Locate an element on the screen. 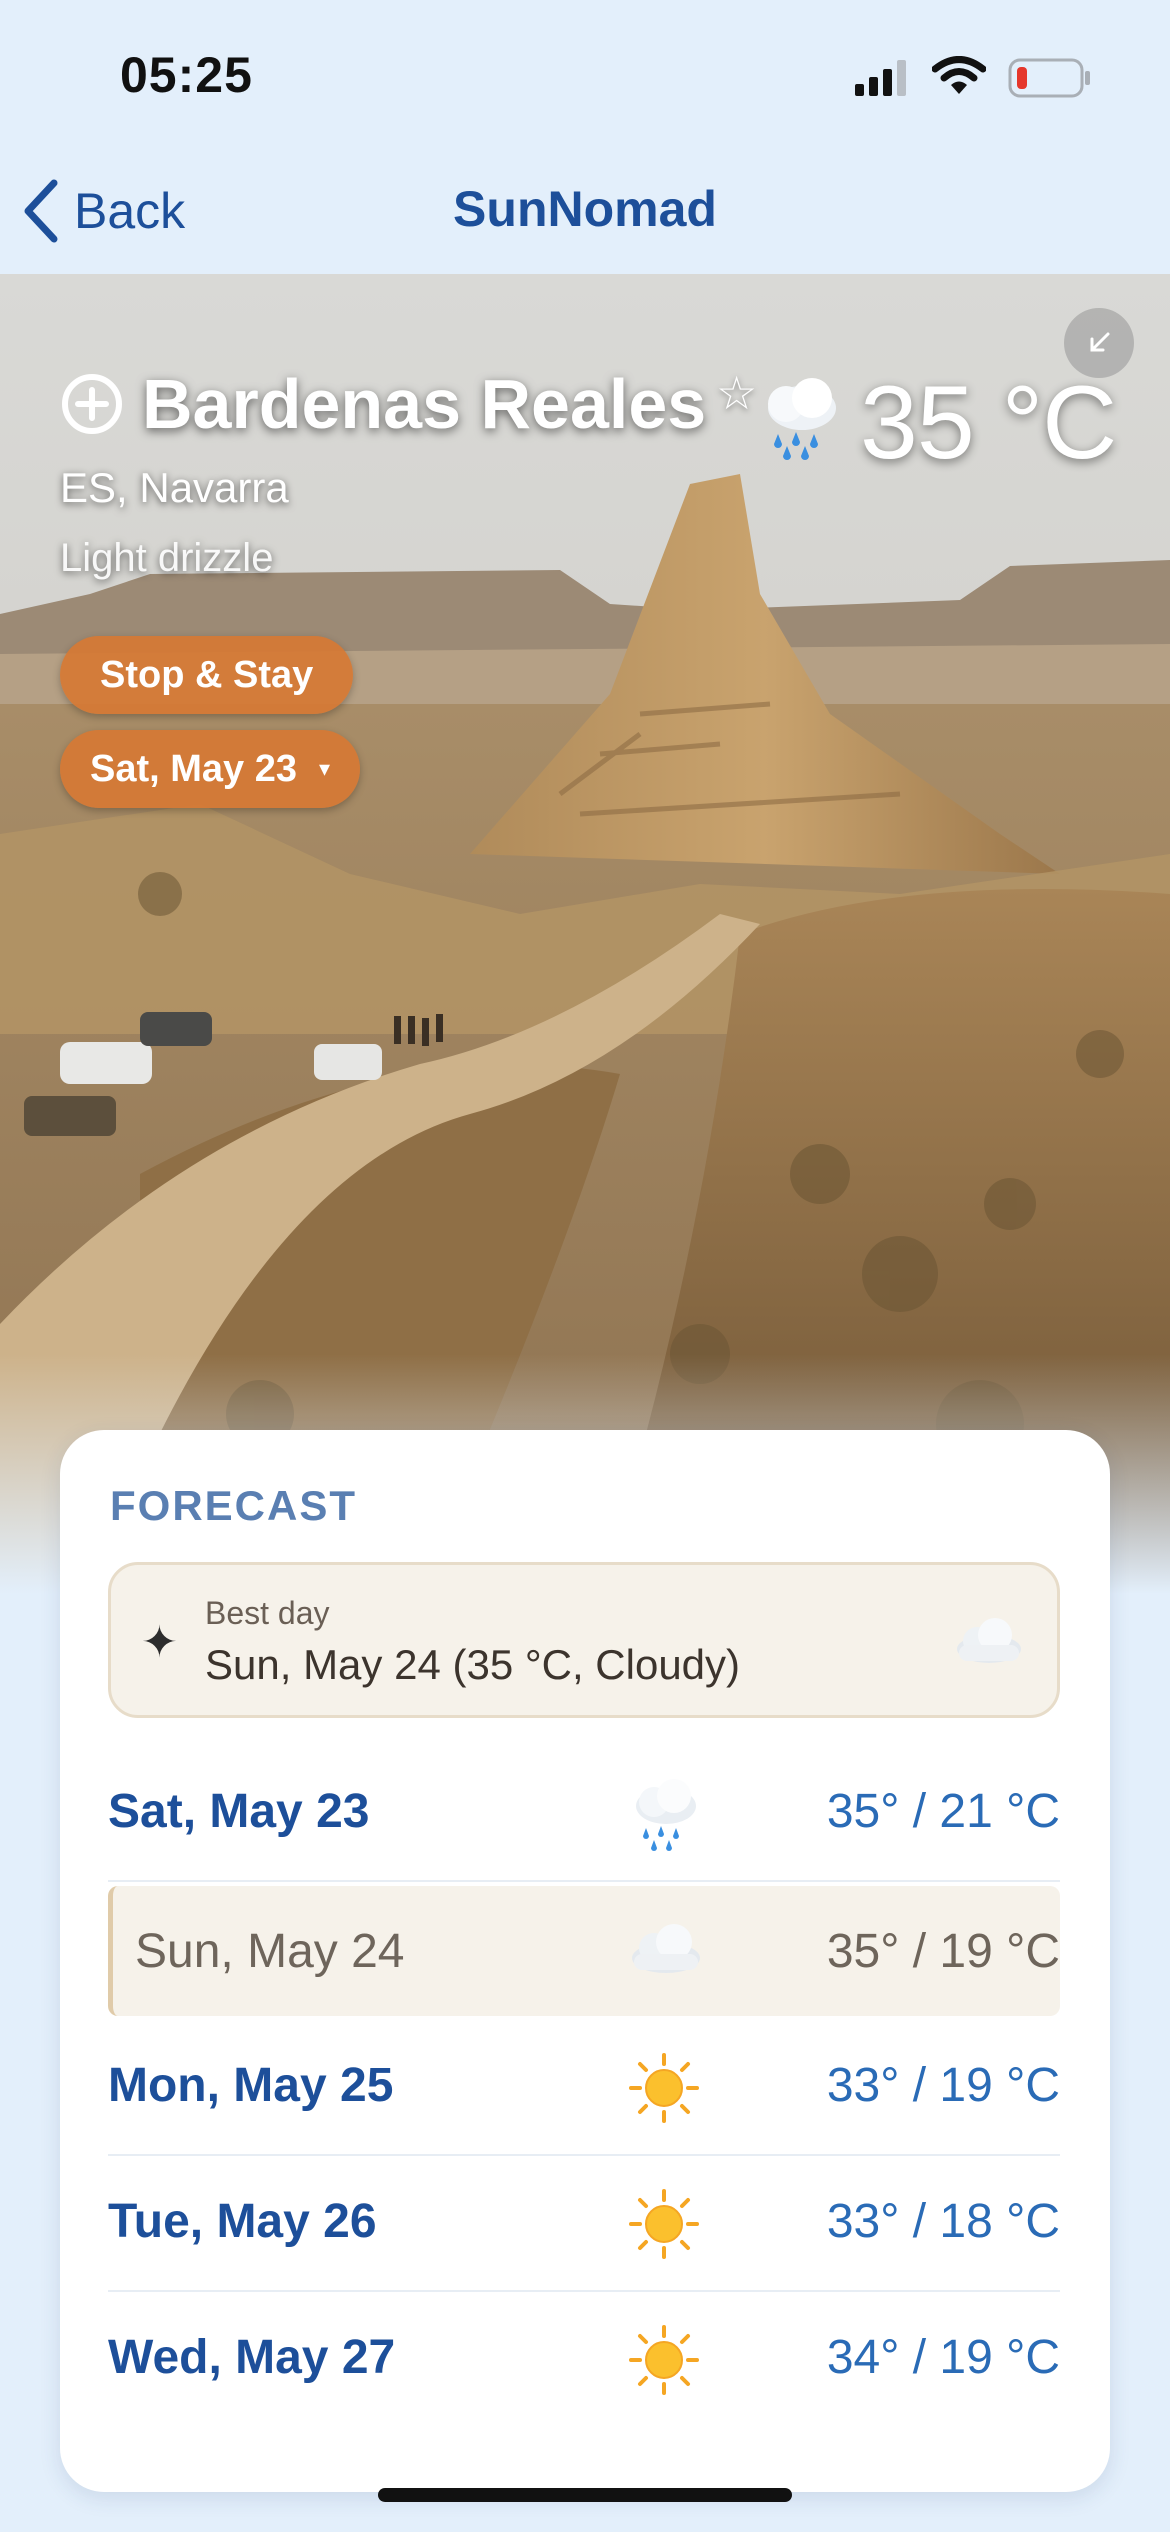  location-name: Bardenas Reales is located at coordinates (424, 404).